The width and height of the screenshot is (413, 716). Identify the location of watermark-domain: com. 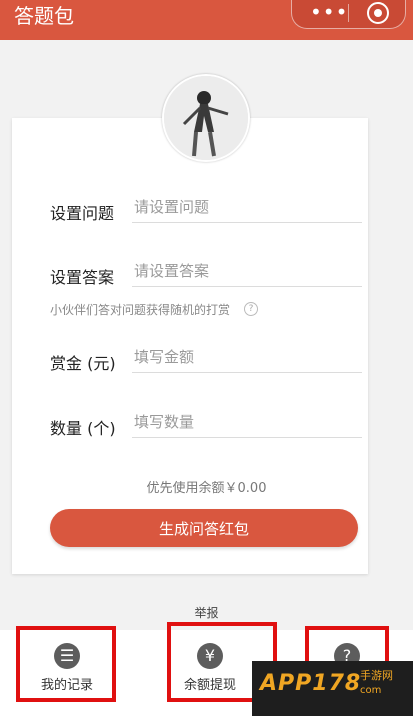
(371, 690).